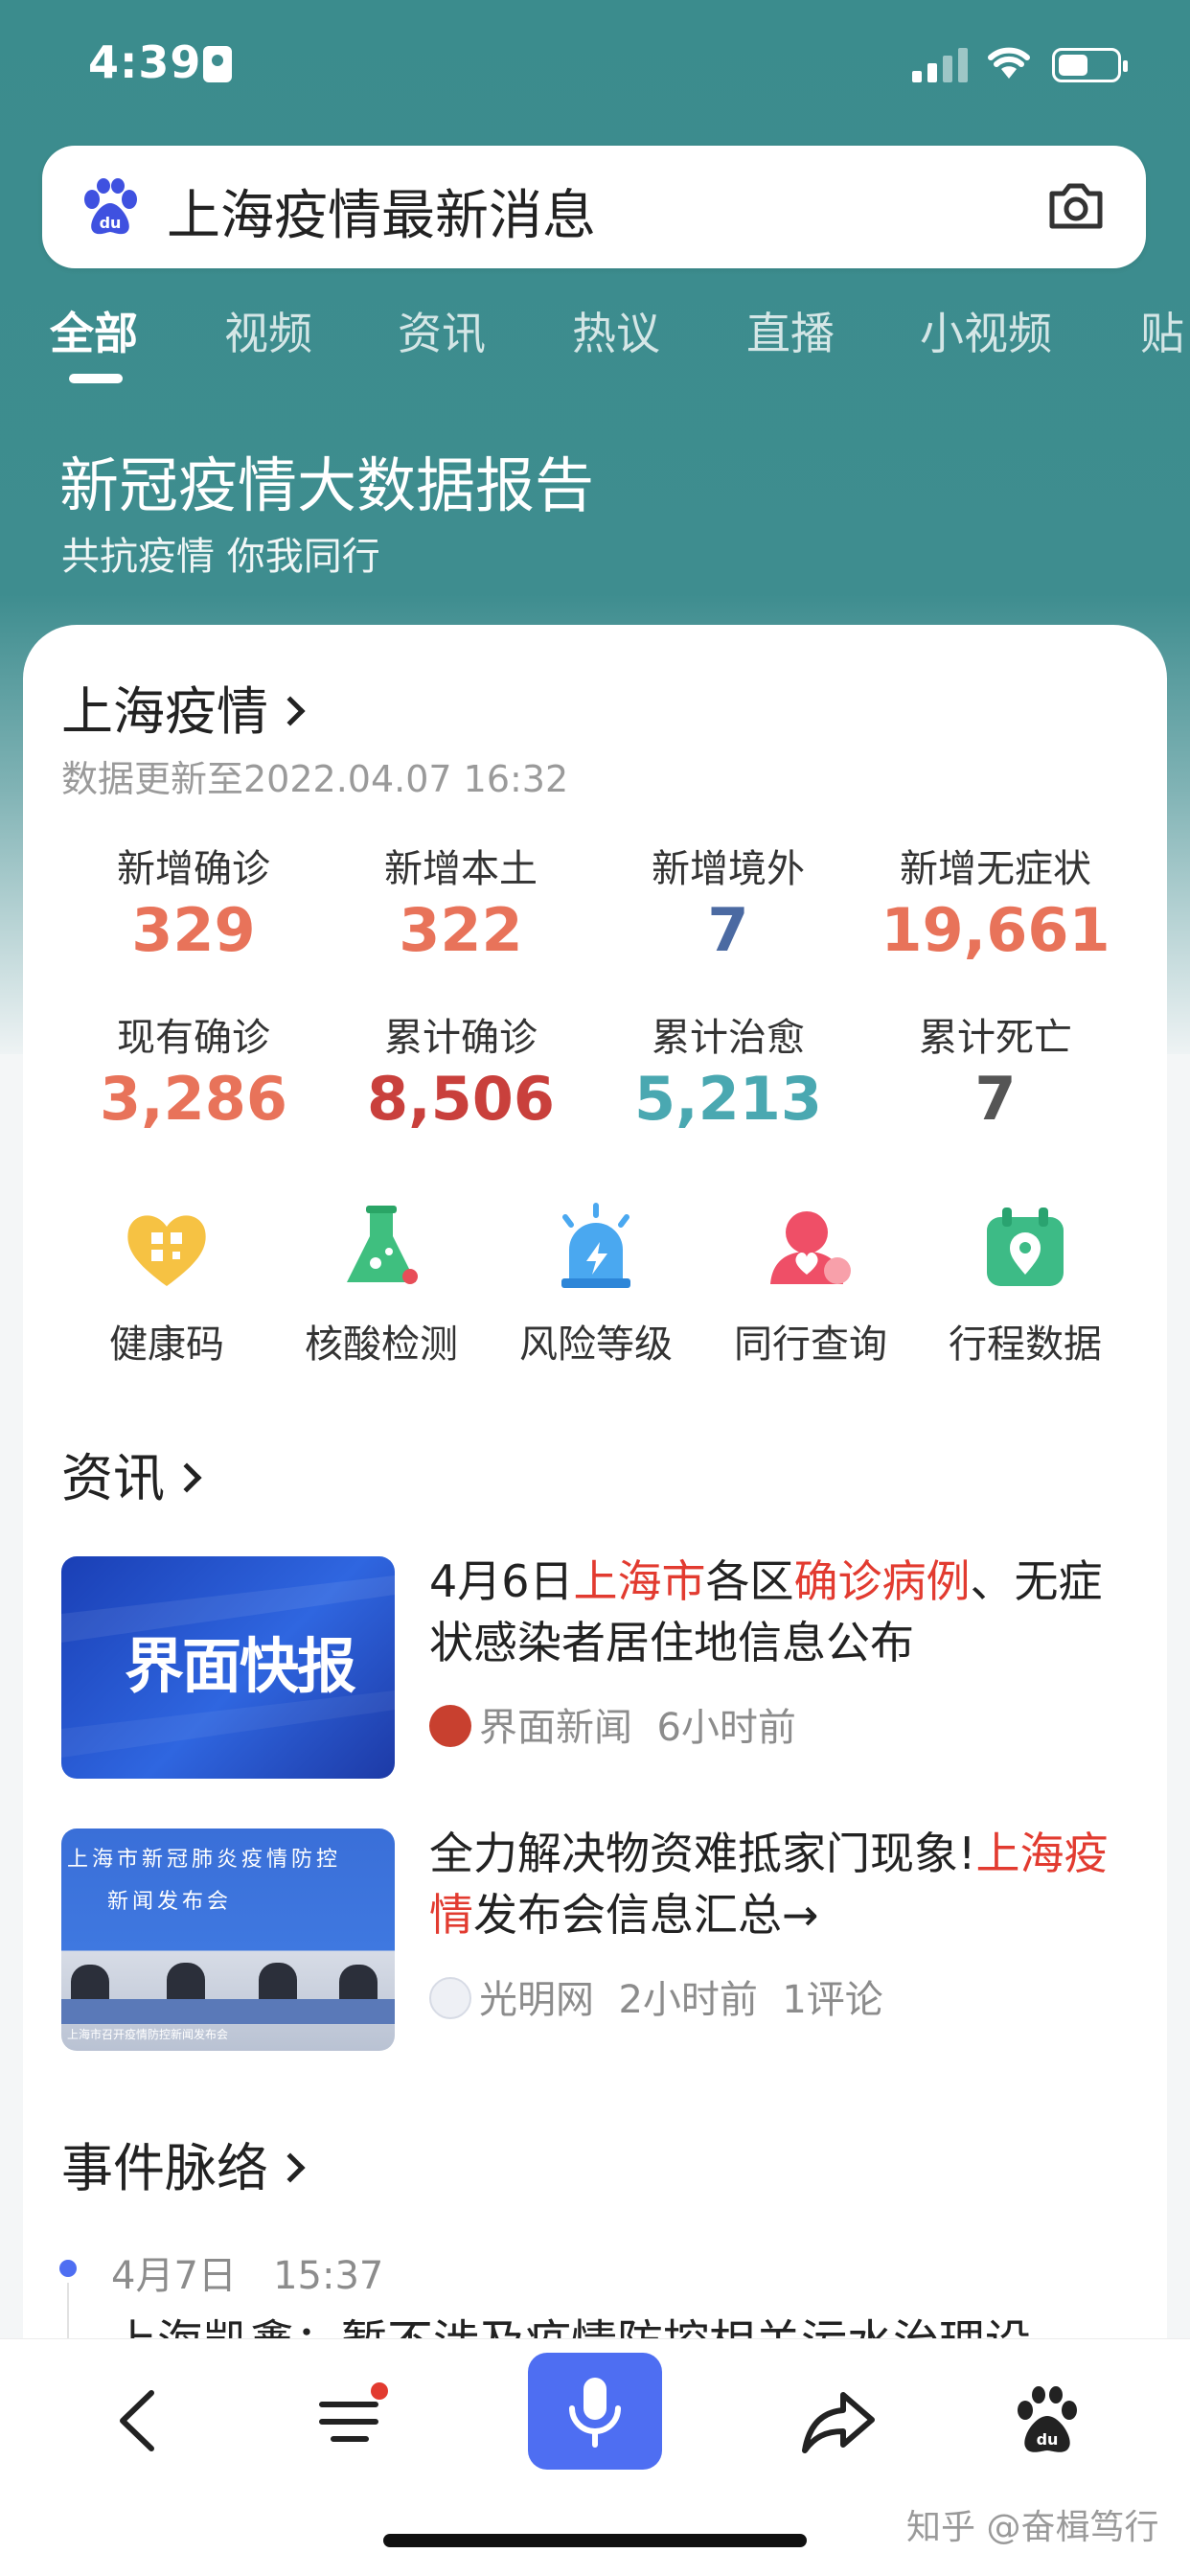 This screenshot has height=2576, width=1190. Describe the element at coordinates (167, 1250) in the screenshot. I see `qr-heart-icon` at that location.